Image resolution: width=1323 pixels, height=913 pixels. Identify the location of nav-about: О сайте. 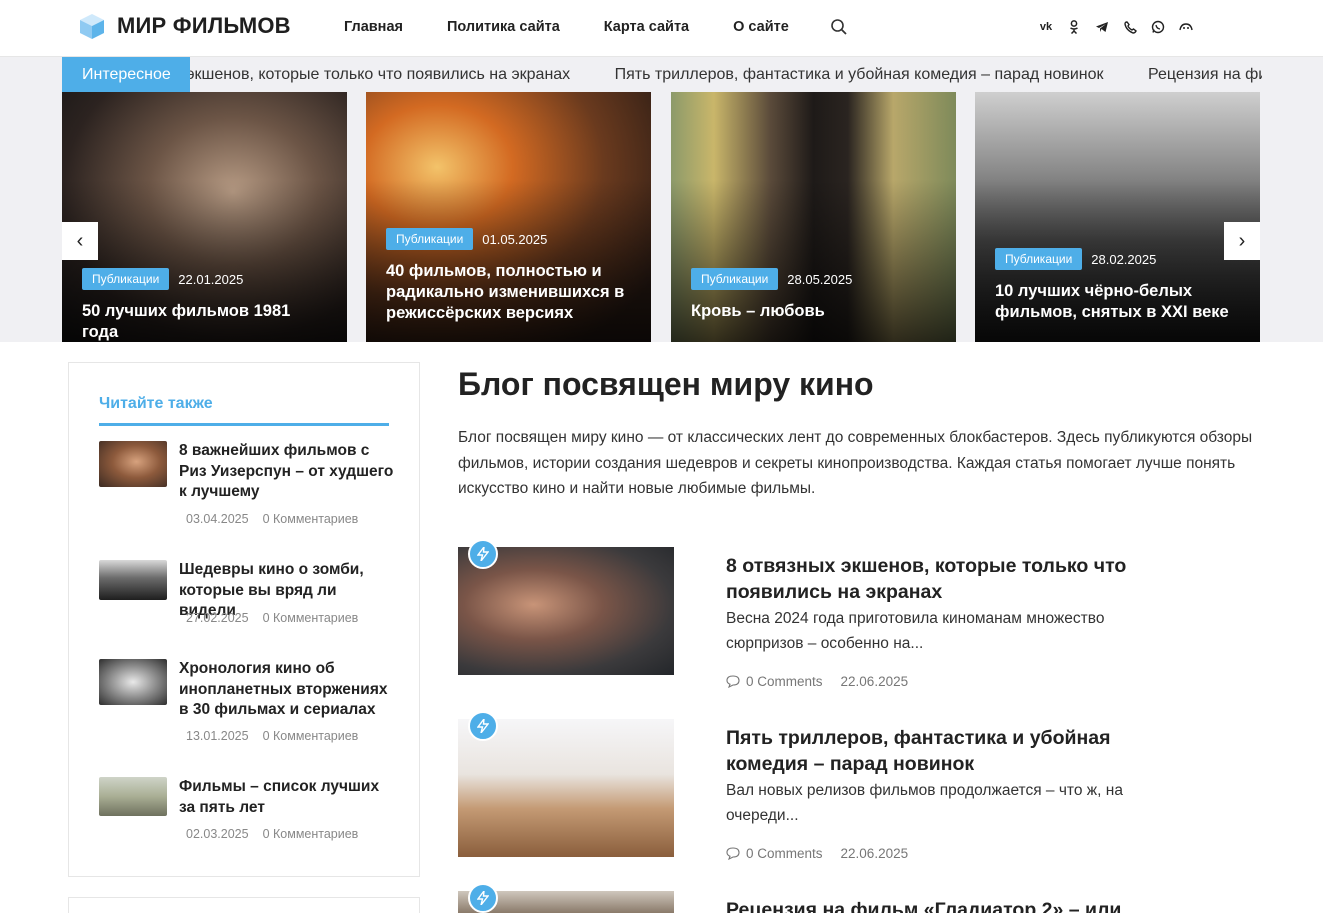
(761, 27).